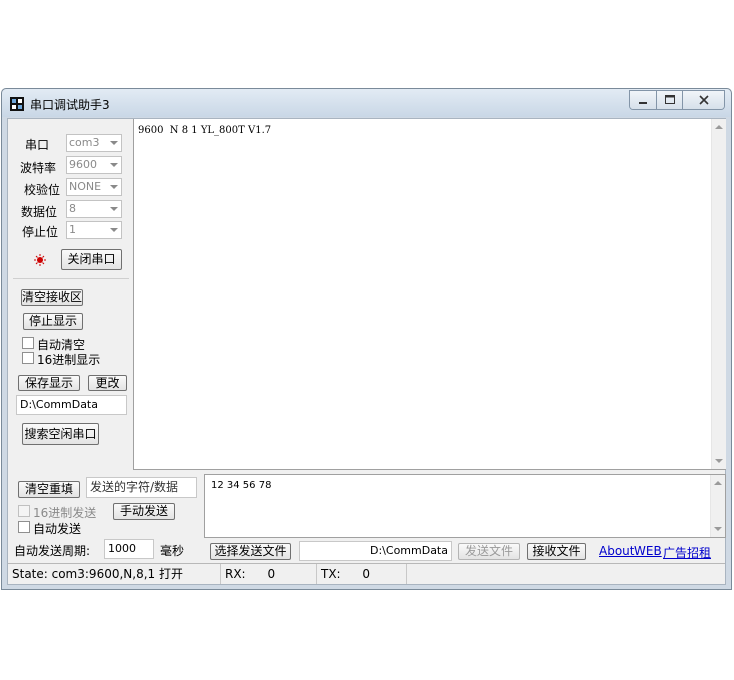 The image size is (734, 680). Describe the element at coordinates (24, 511) in the screenshot. I see `hex-send-checkbox` at that location.